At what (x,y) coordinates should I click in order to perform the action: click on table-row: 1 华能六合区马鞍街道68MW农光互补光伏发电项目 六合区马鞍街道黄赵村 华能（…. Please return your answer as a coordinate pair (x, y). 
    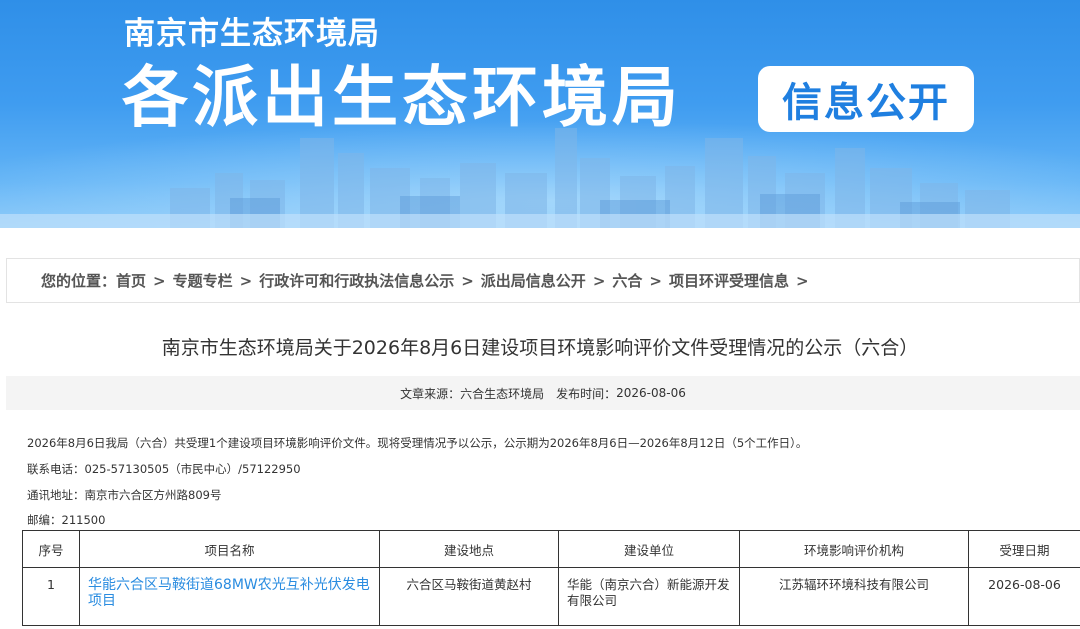
    Looking at the image, I should click on (551, 596).